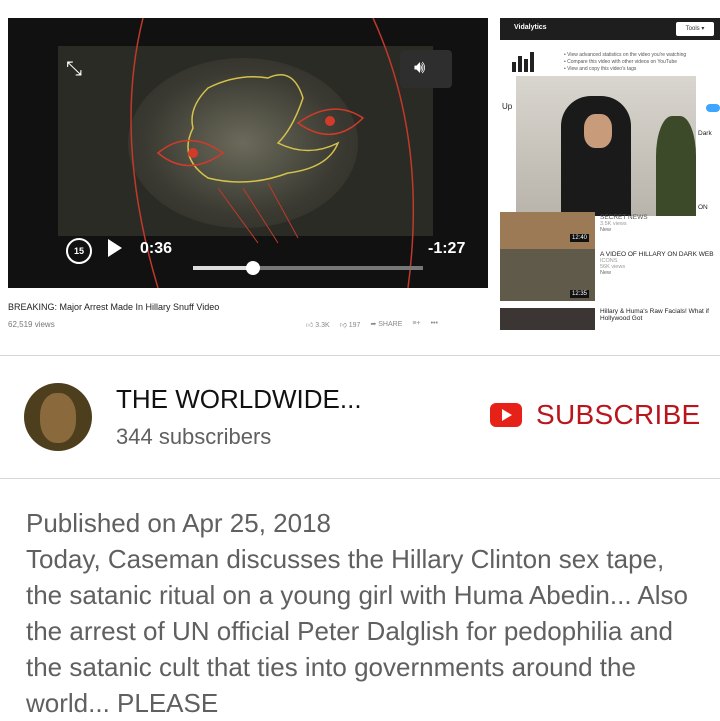  What do you see at coordinates (179, 523) in the screenshot?
I see `published-date: Published on Apr 25, 2018` at bounding box center [179, 523].